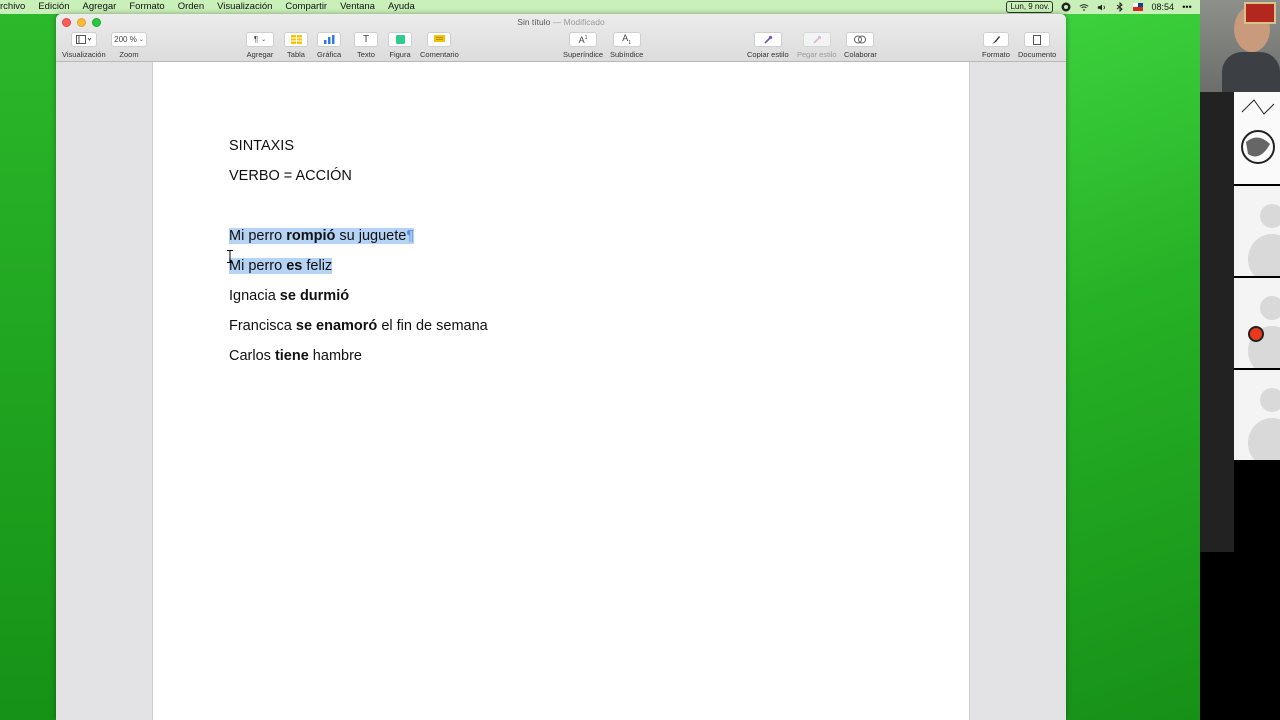  I want to click on text-button: T, so click(366, 39).